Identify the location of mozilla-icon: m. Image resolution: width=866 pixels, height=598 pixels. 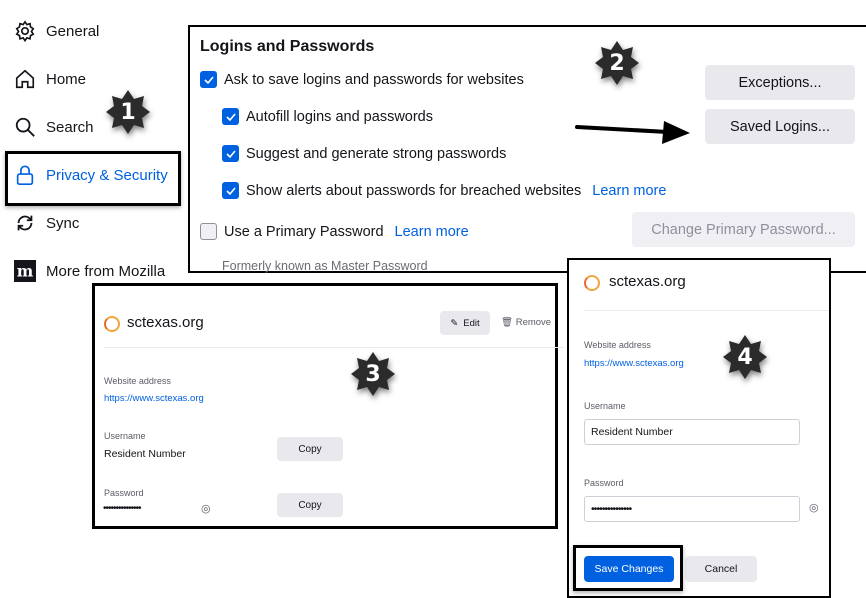
(25, 271).